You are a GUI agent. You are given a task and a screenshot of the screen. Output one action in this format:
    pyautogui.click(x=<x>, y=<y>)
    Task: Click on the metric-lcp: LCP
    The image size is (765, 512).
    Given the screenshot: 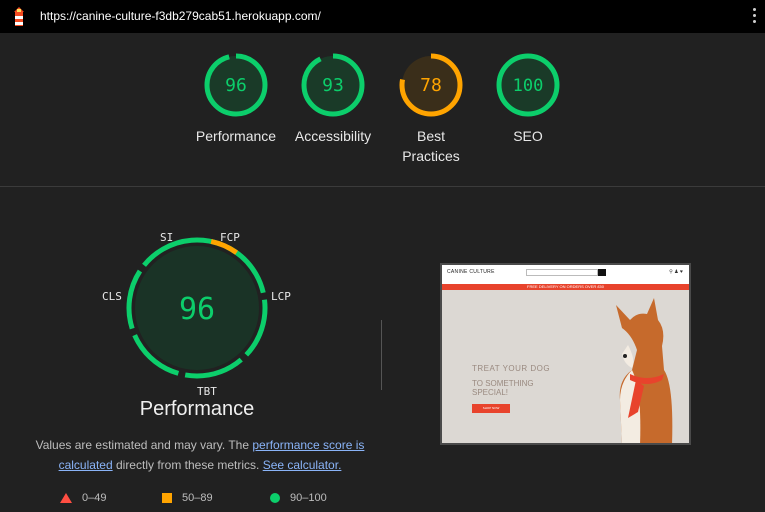 What is the action you would take?
    pyautogui.click(x=281, y=296)
    